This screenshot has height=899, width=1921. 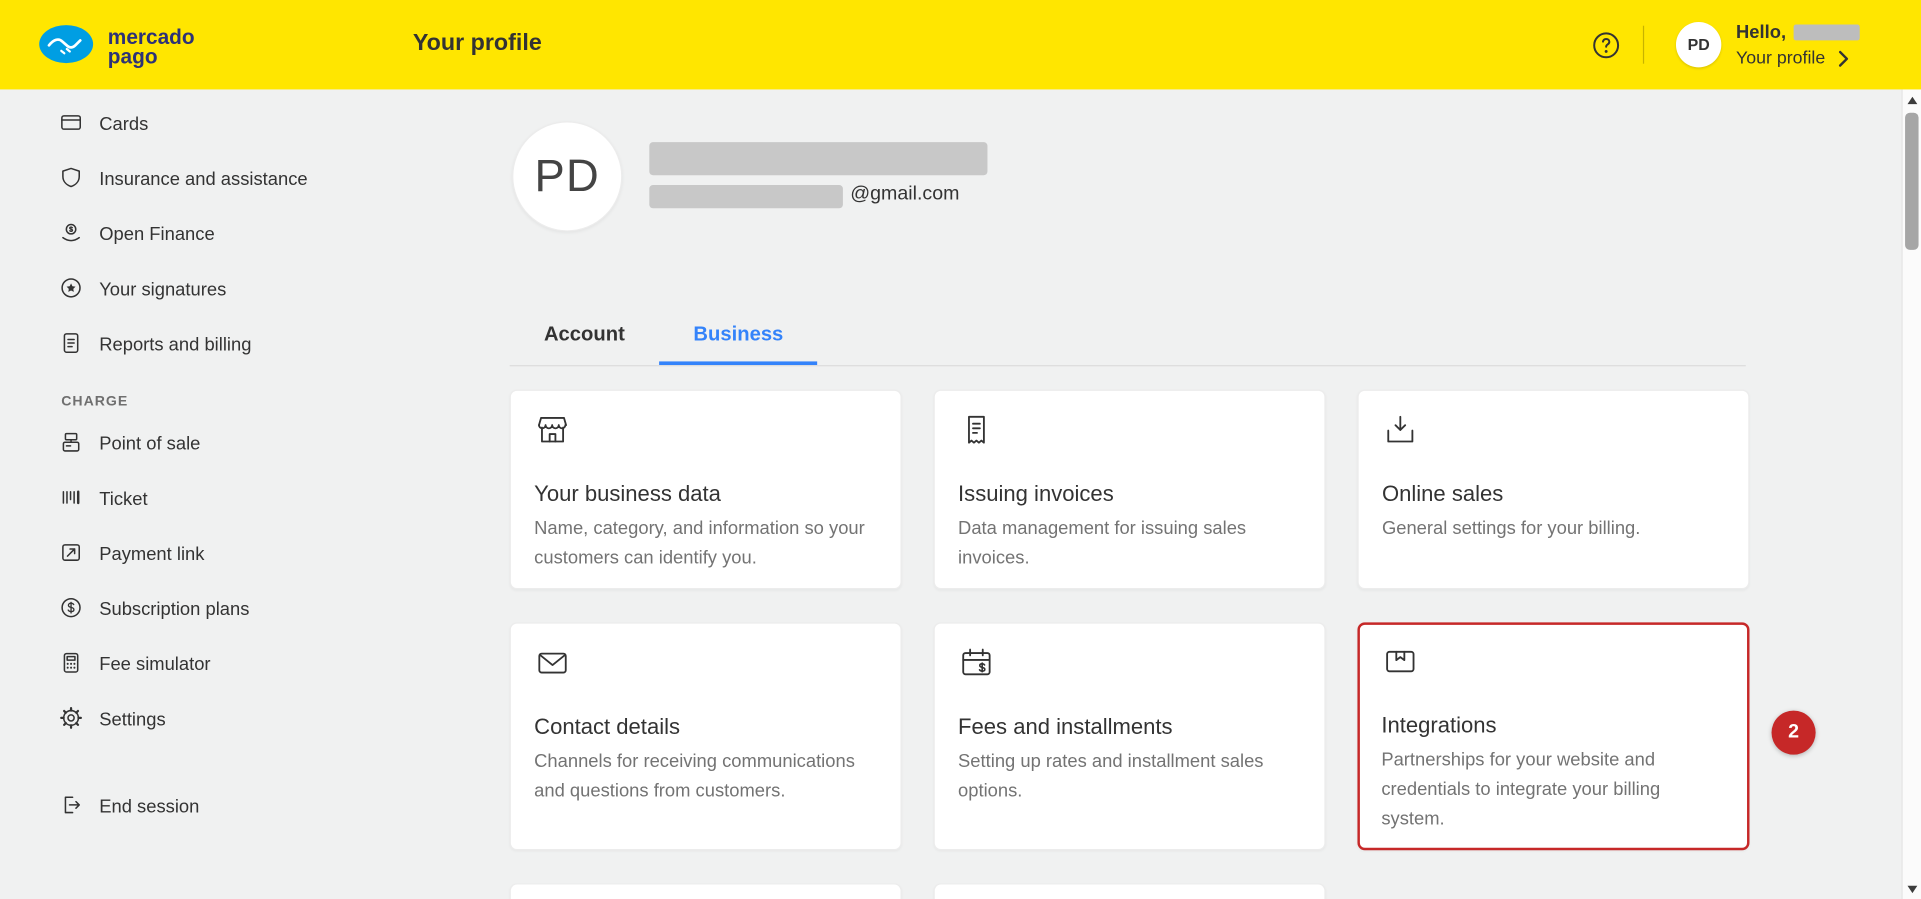 I want to click on sidebar-item-insurance: Insurance and assistance, so click(x=240, y=179).